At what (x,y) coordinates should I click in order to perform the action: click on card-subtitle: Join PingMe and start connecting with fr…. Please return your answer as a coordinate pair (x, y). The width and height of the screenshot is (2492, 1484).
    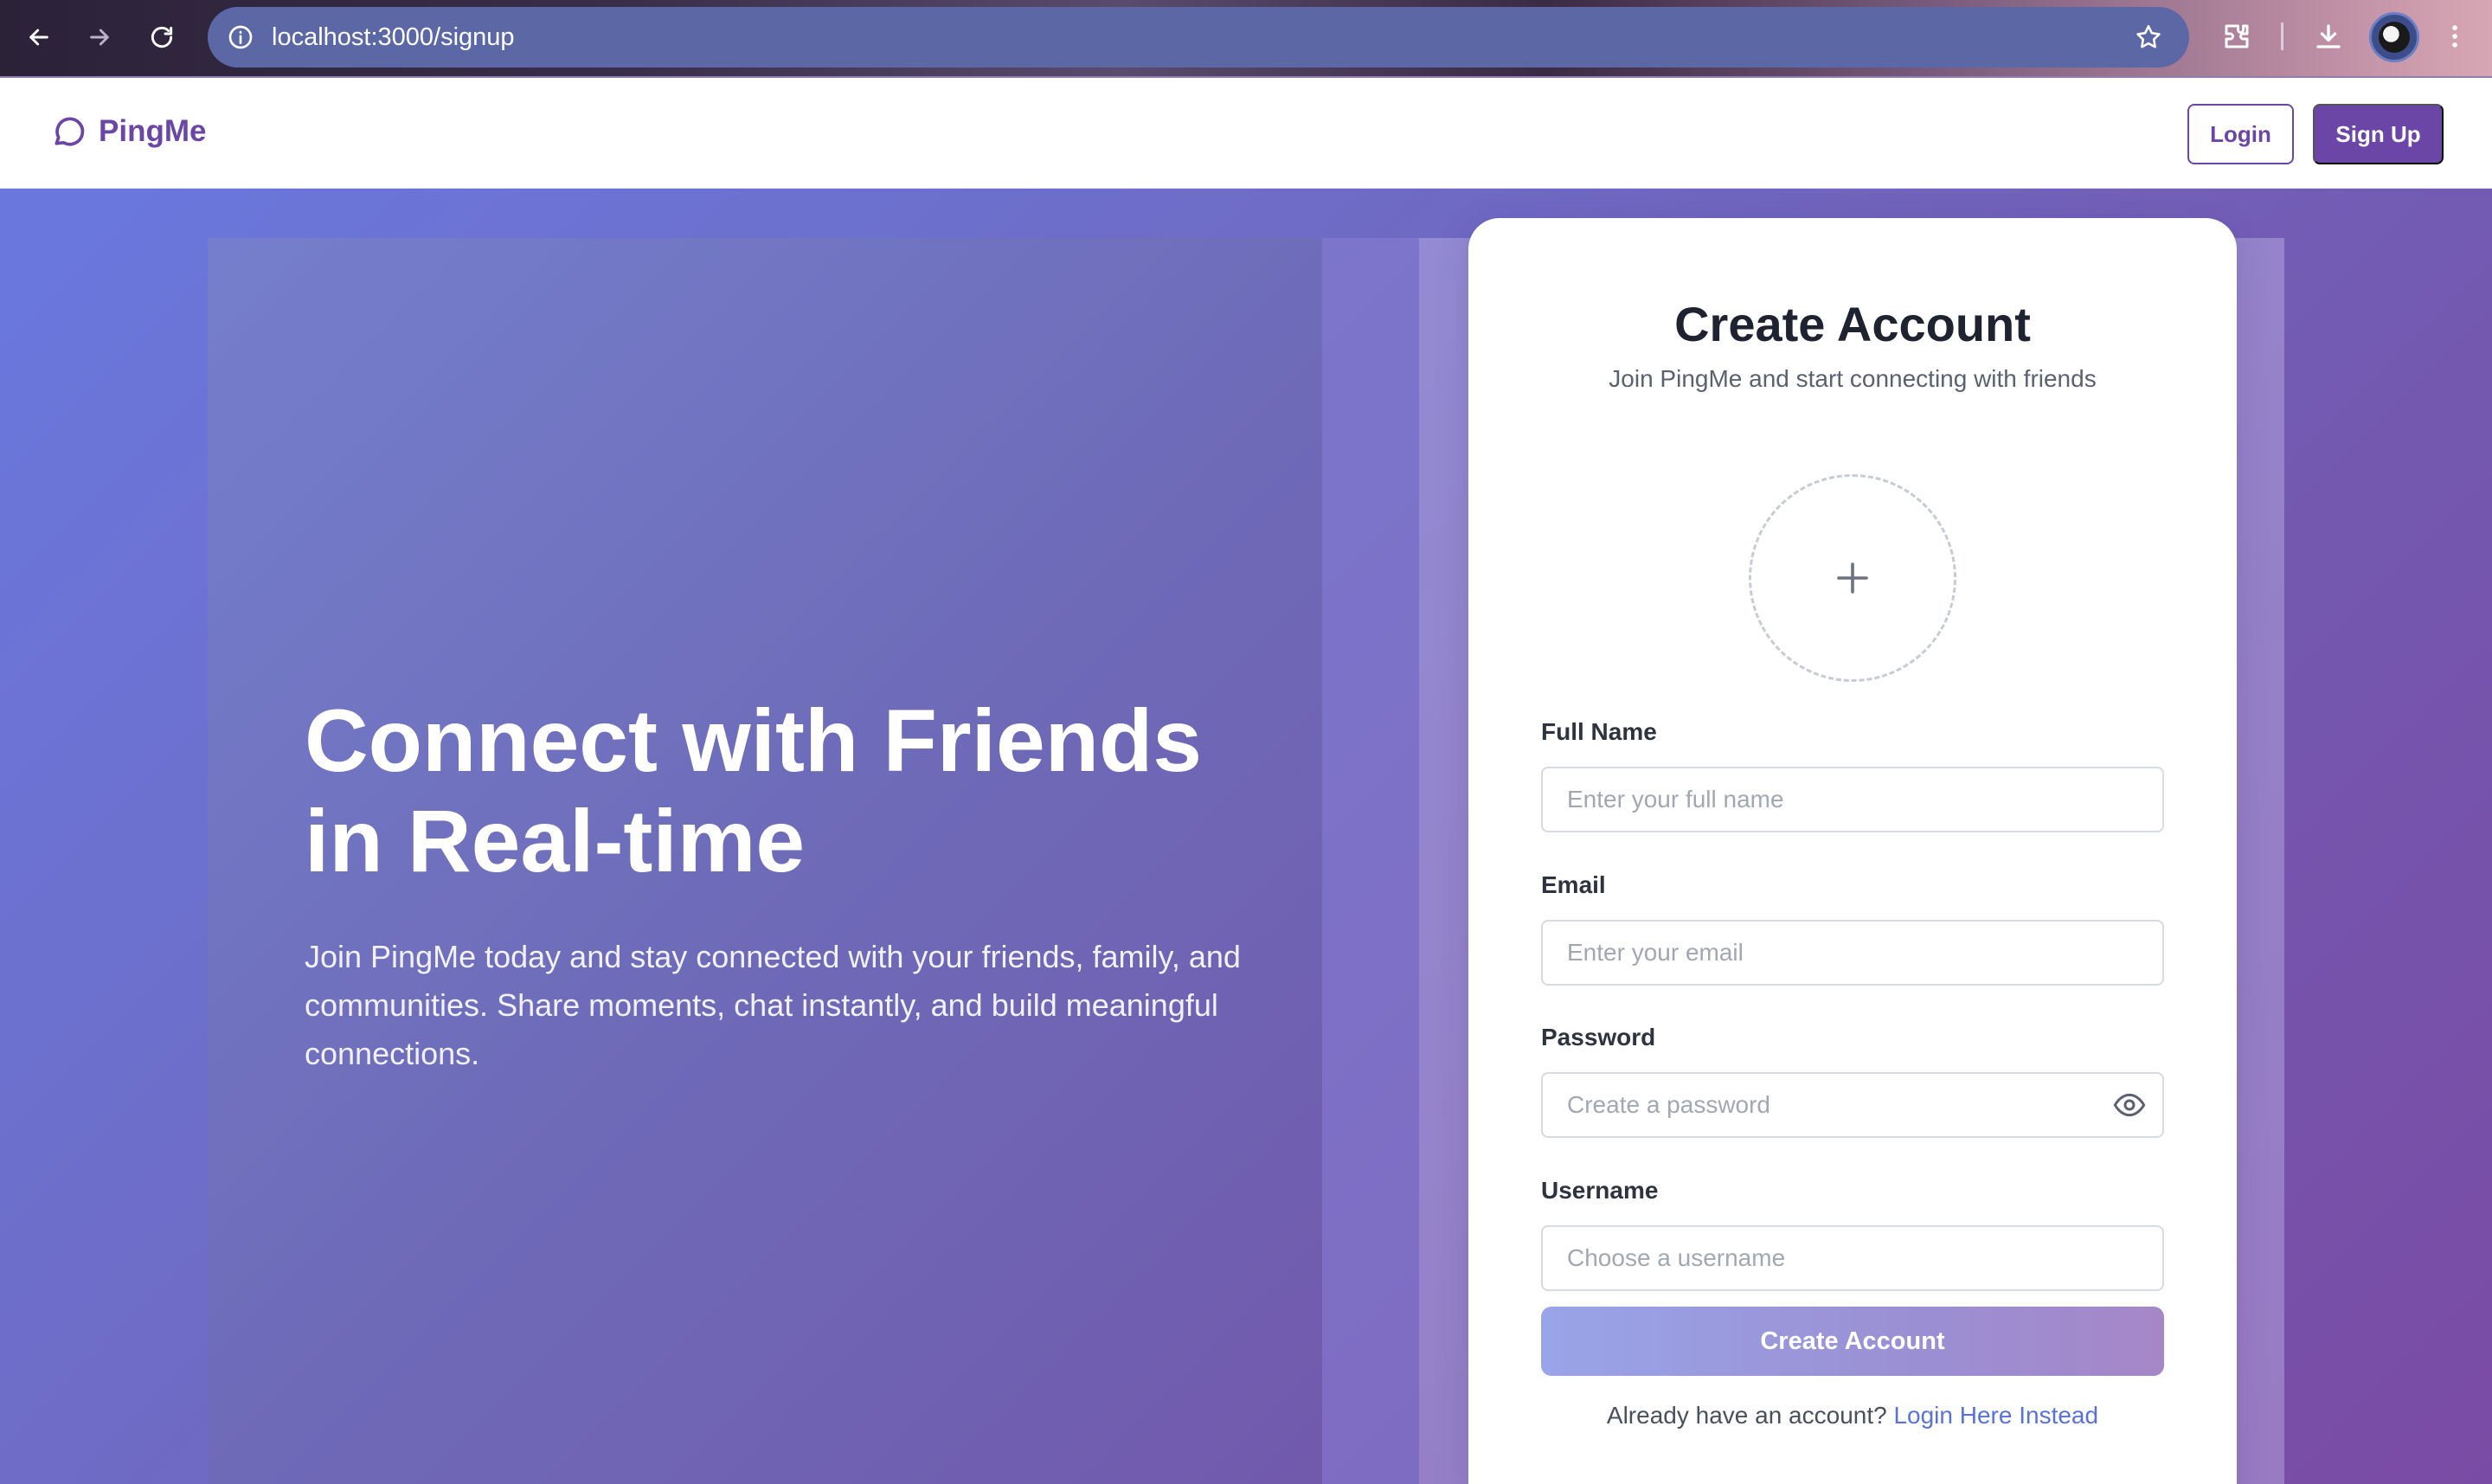
    Looking at the image, I should click on (1853, 378).